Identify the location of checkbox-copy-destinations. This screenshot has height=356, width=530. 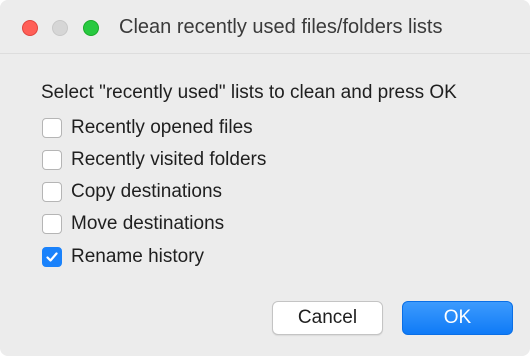
(52, 192).